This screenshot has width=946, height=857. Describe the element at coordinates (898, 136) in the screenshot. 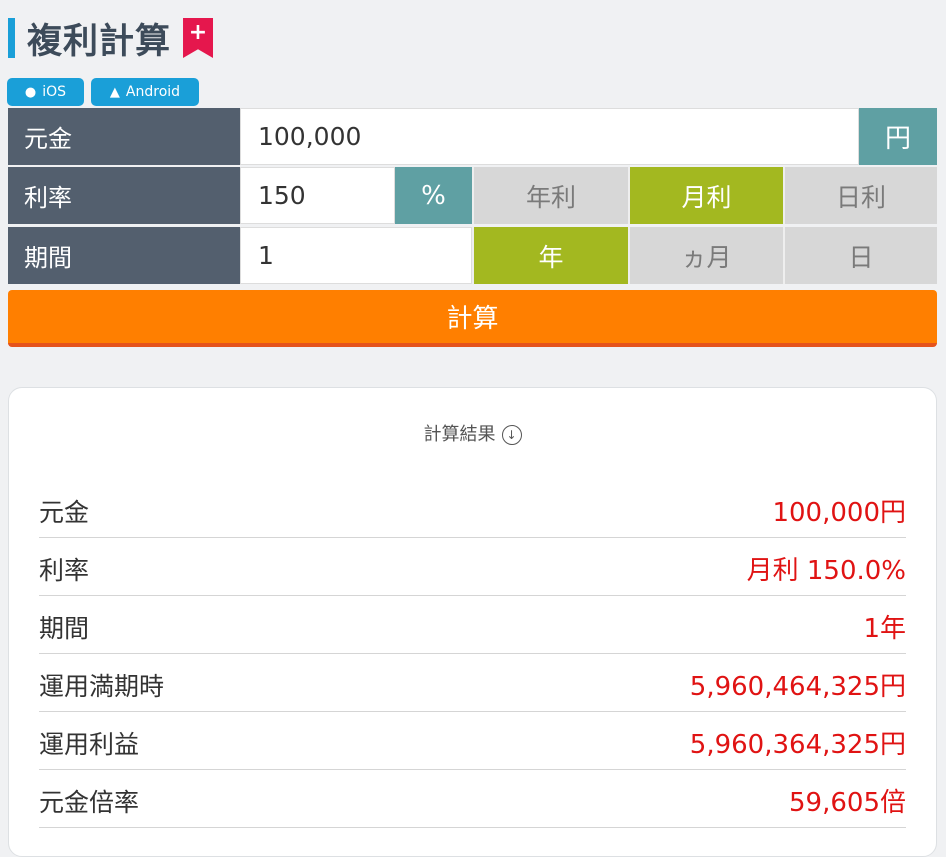

I see `principal-unit: 円` at that location.